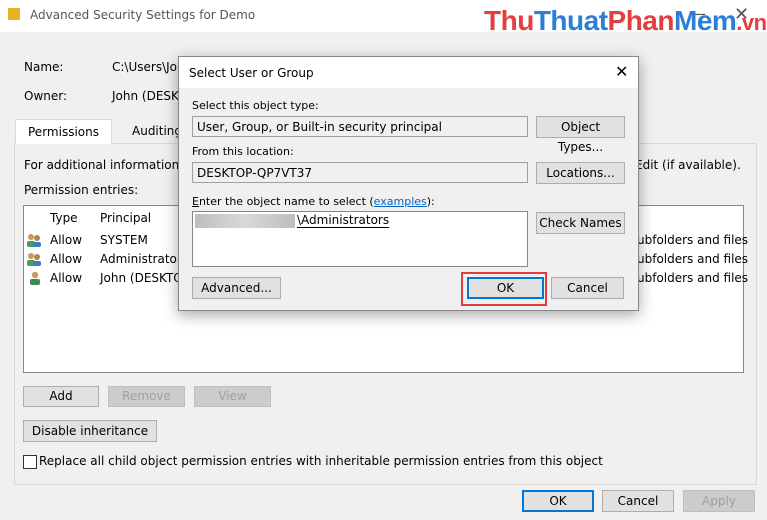 Image resolution: width=767 pixels, height=520 pixels. What do you see at coordinates (625, 20) in the screenshot?
I see `watermark-logo: ThuThuatPhanMem.vn` at bounding box center [625, 20].